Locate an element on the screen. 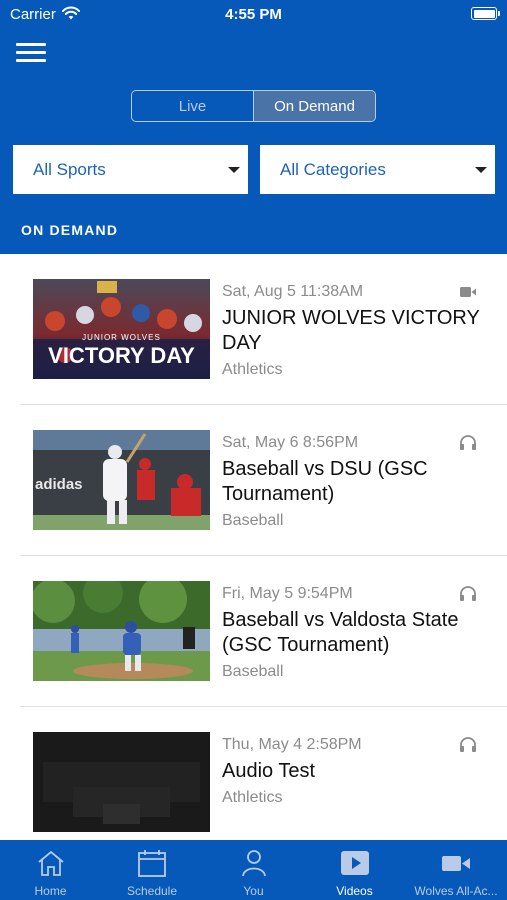 The image size is (507, 900). video-icon is located at coordinates (468, 292).